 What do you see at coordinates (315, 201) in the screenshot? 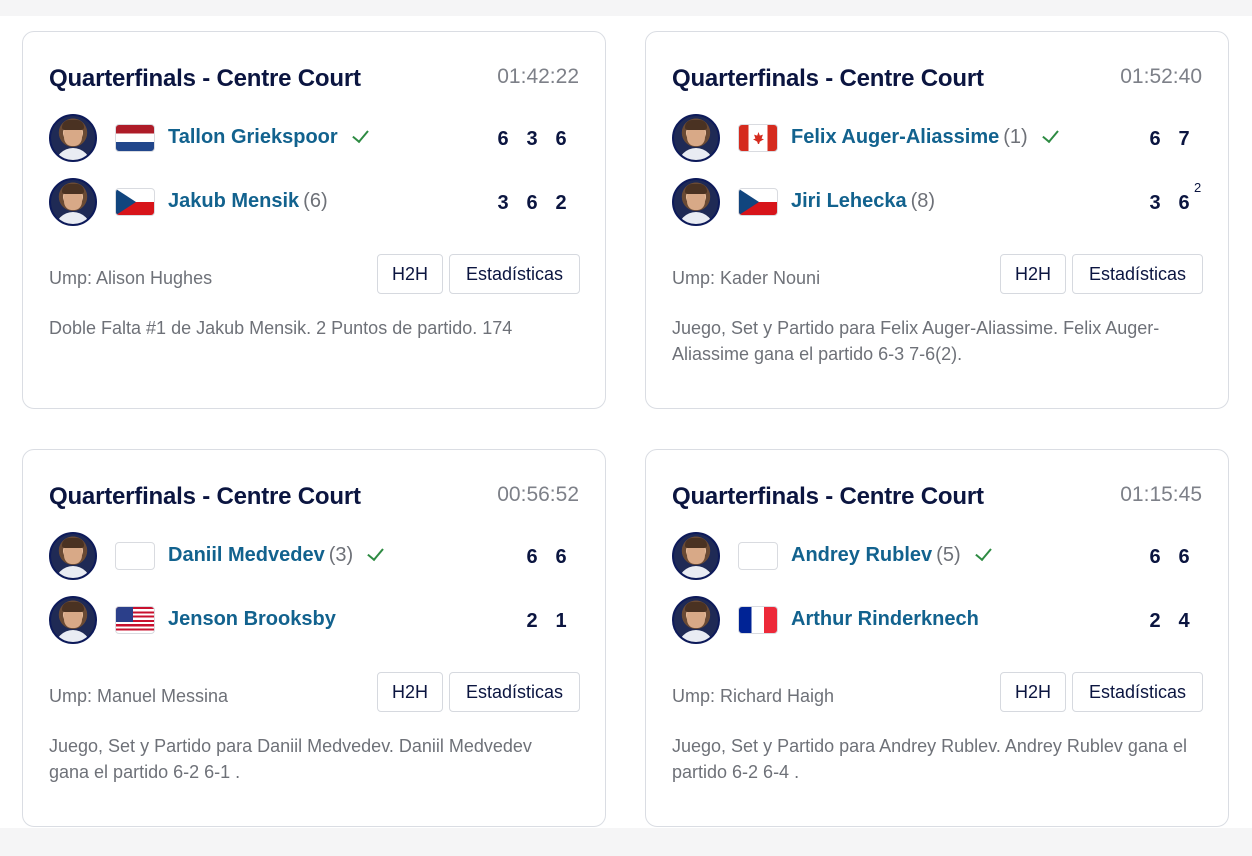
I see `player-seed: (6)` at bounding box center [315, 201].